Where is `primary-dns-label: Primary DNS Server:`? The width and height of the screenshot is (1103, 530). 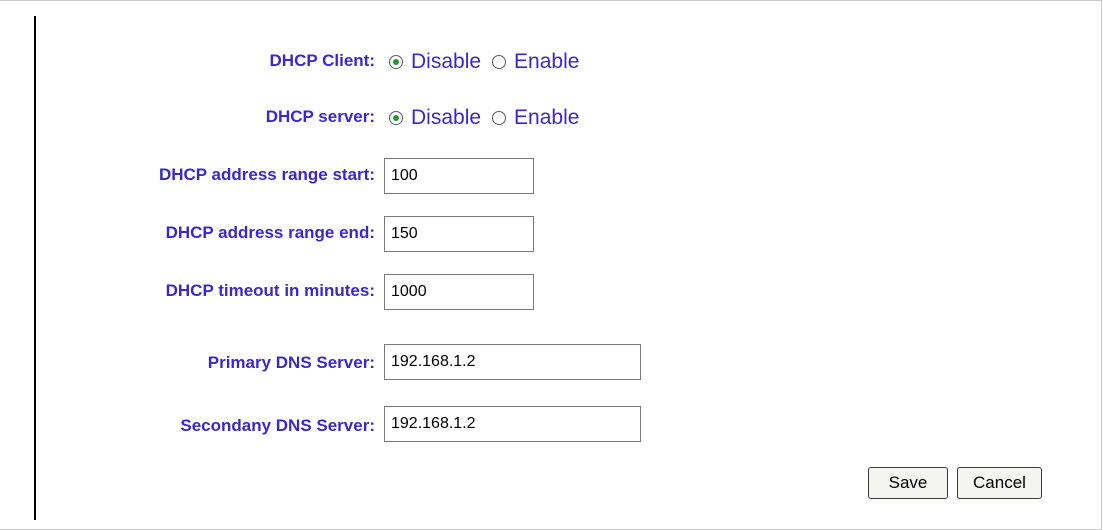 primary-dns-label: Primary DNS Server: is located at coordinates (291, 362).